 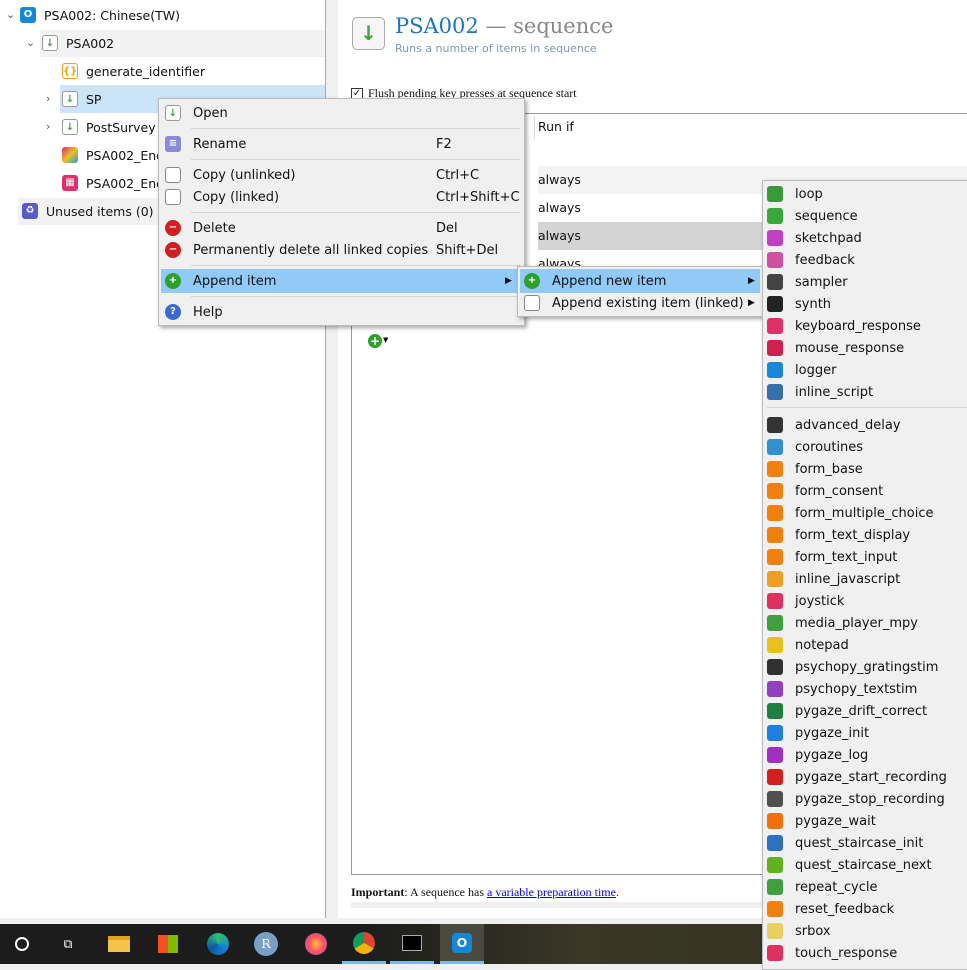 I want to click on menu-item-mouse-response: mouse_response, so click(x=835, y=348).